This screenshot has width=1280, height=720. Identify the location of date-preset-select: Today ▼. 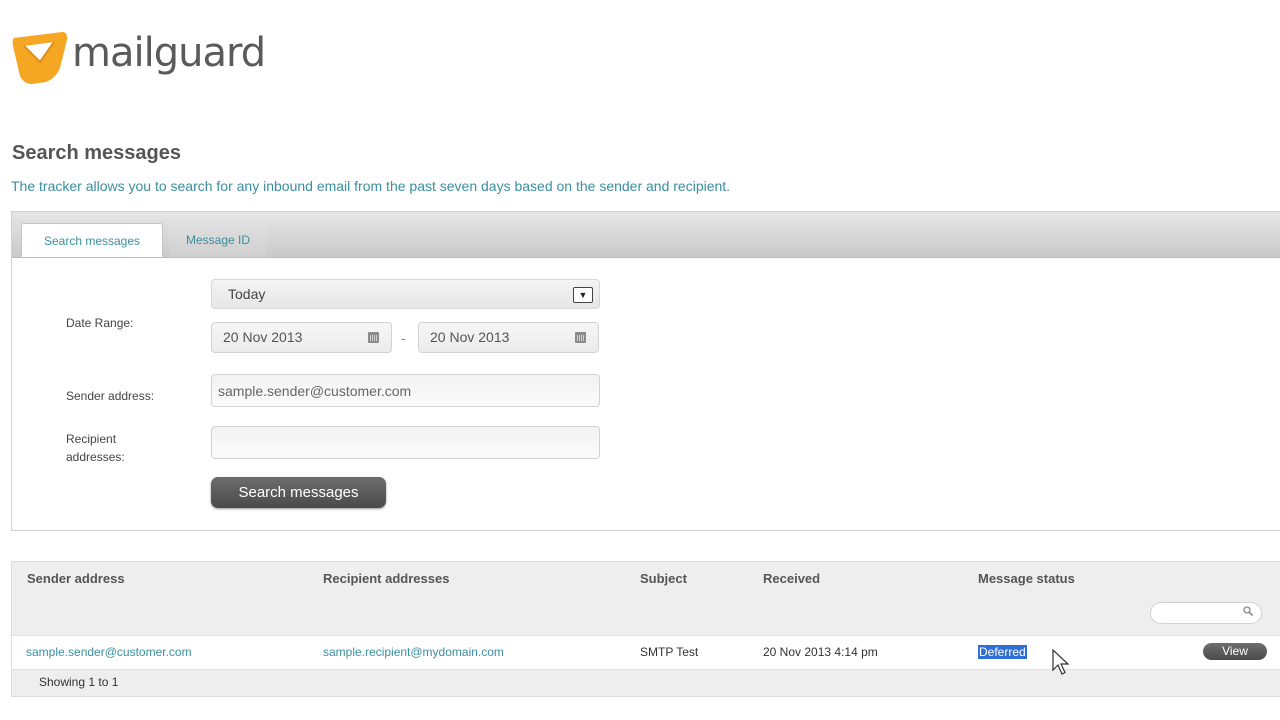
(405, 294).